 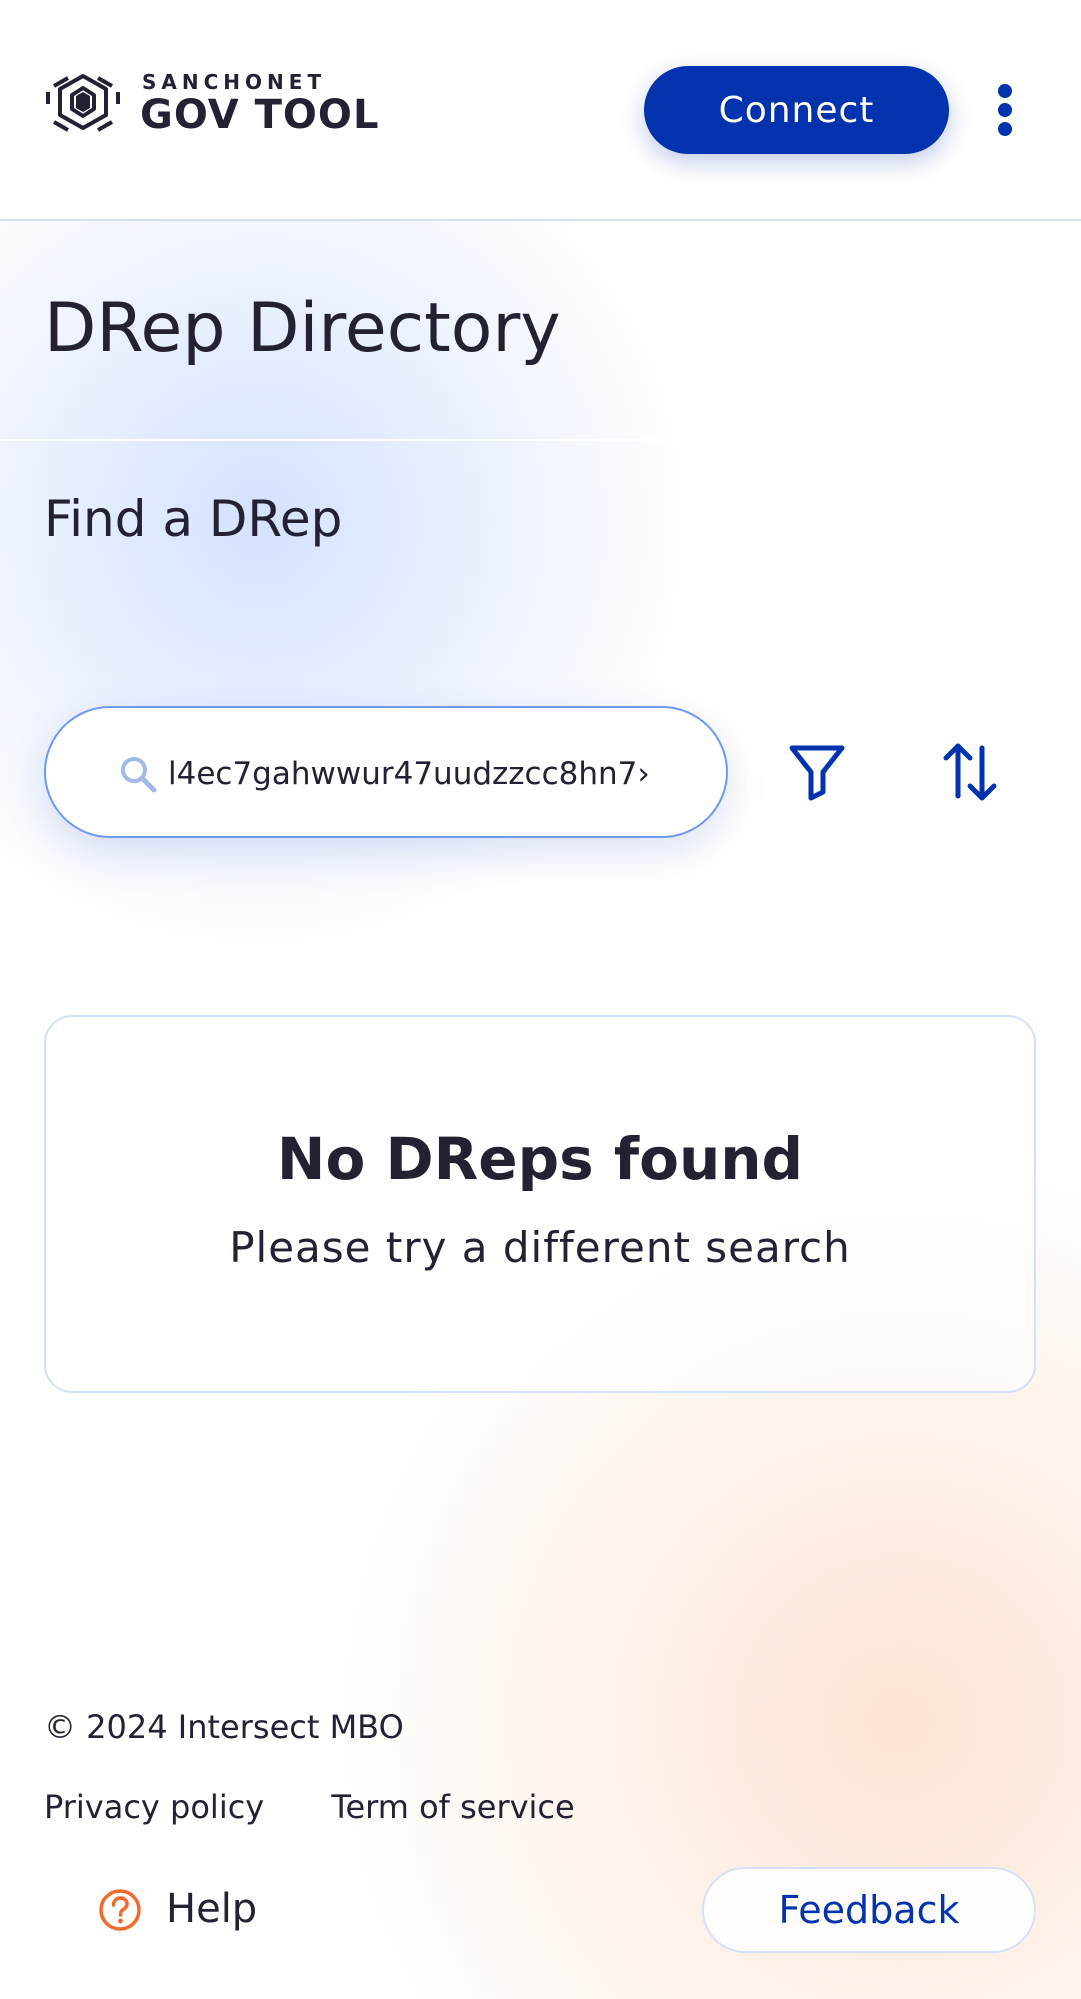 What do you see at coordinates (154, 1807) in the screenshot?
I see `privacy-policy-link: Privacy policy` at bounding box center [154, 1807].